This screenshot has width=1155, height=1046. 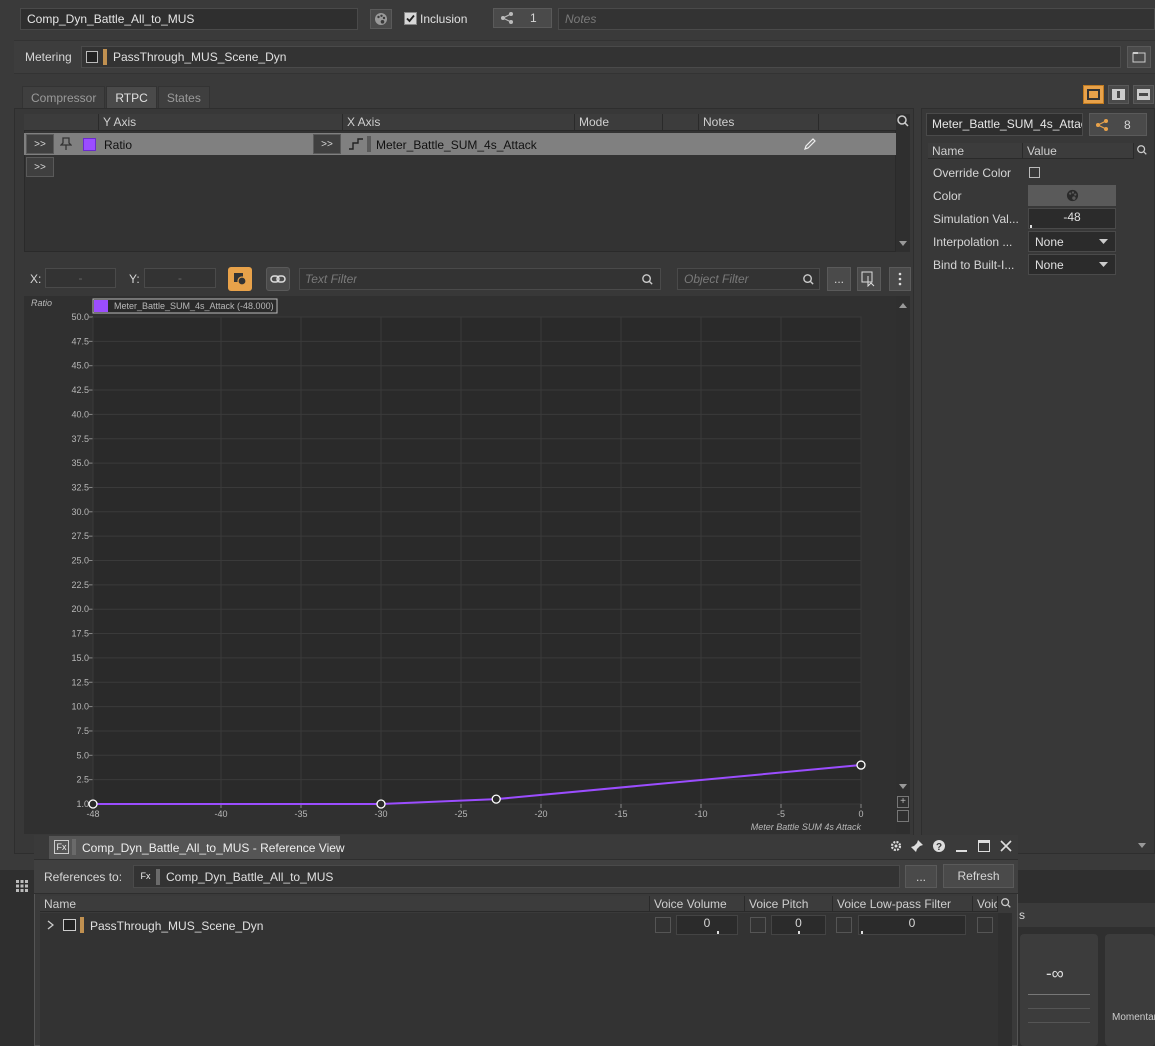 What do you see at coordinates (331, 279) in the screenshot?
I see `text-filter-placeholder: Text Filter` at bounding box center [331, 279].